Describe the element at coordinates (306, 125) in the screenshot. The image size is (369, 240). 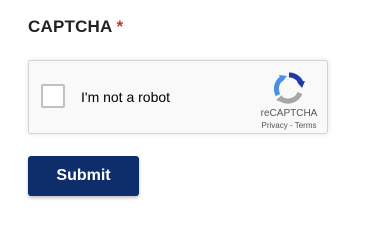
I see `terms-link: Terms` at that location.